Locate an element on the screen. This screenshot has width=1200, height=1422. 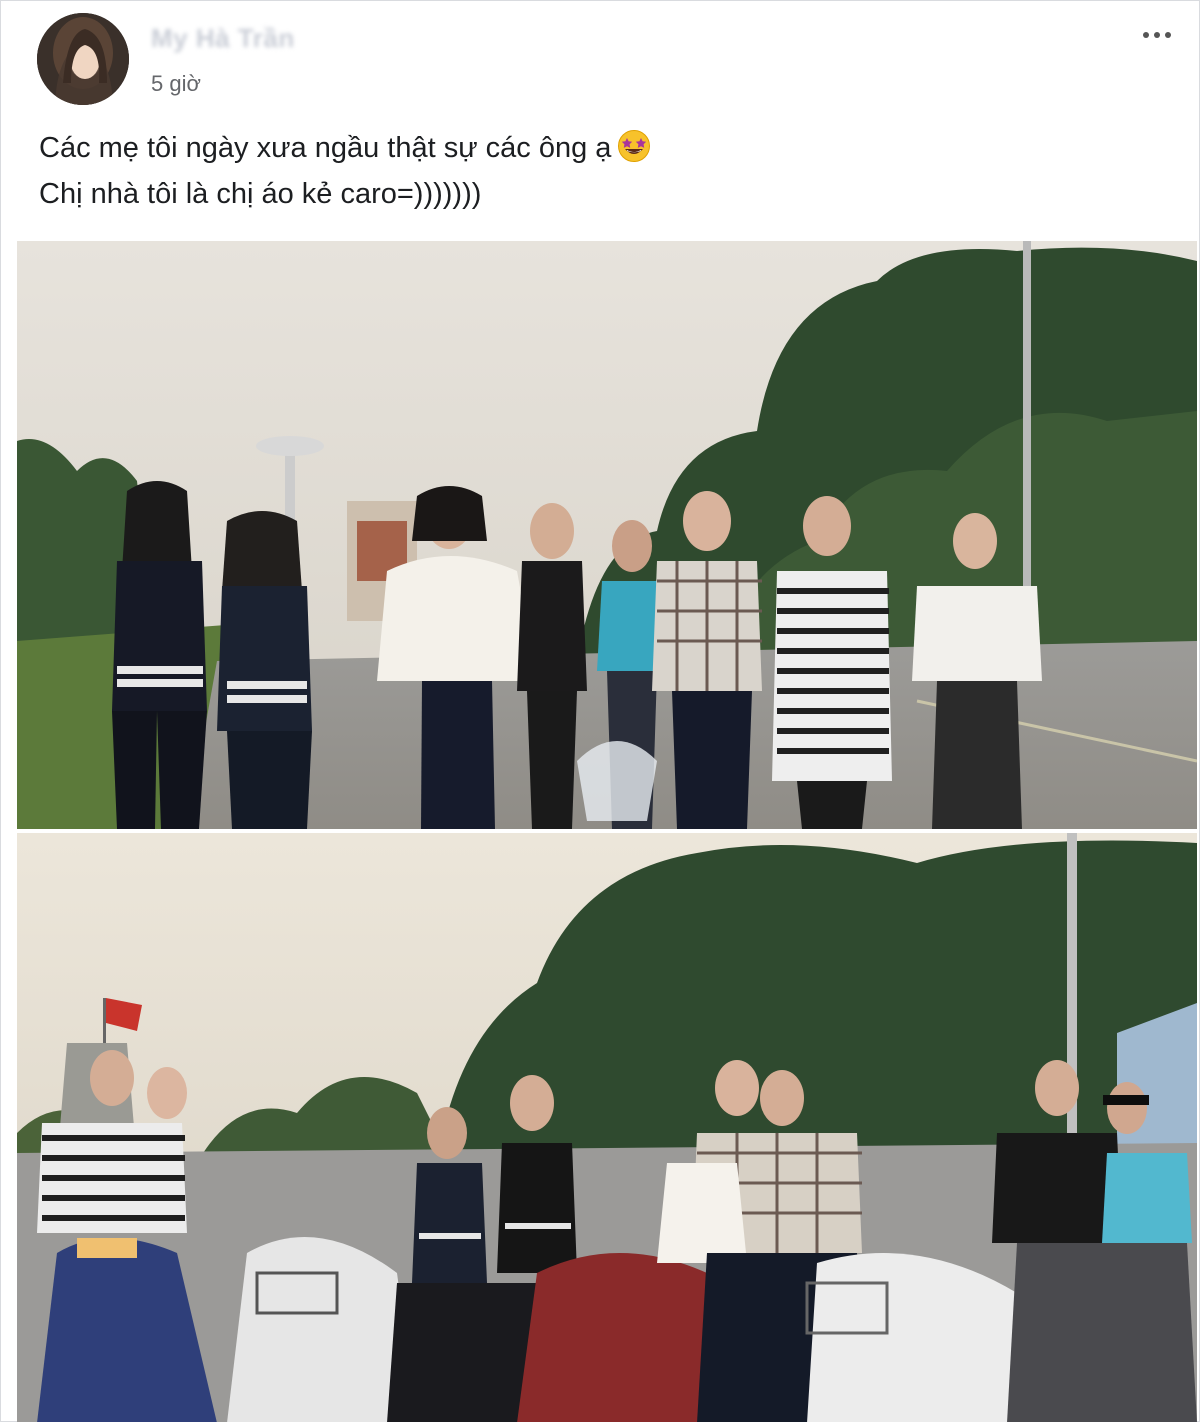
avatar-image is located at coordinates (83, 59).